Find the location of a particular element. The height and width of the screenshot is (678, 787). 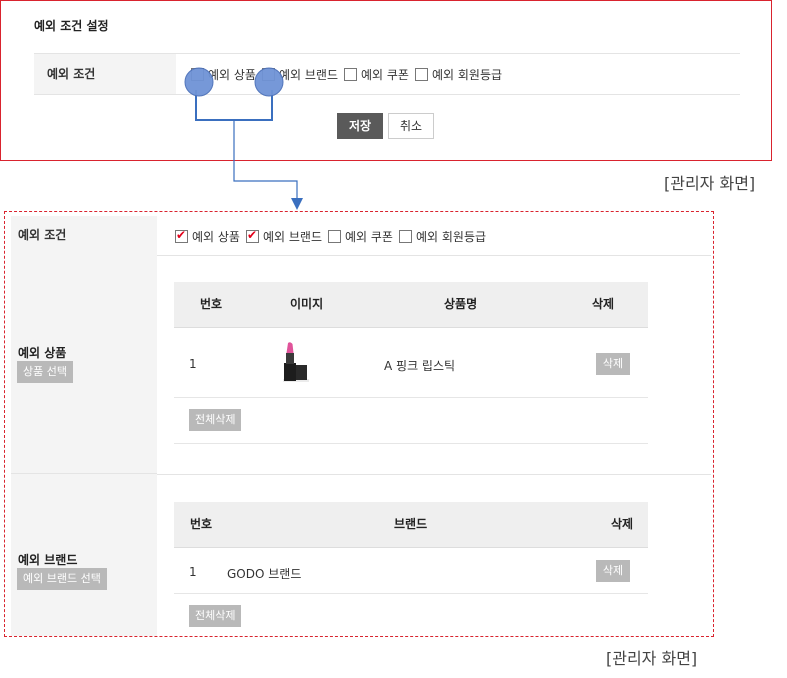

select-brand-button: 예외 브랜드 선택 is located at coordinates (62, 579).